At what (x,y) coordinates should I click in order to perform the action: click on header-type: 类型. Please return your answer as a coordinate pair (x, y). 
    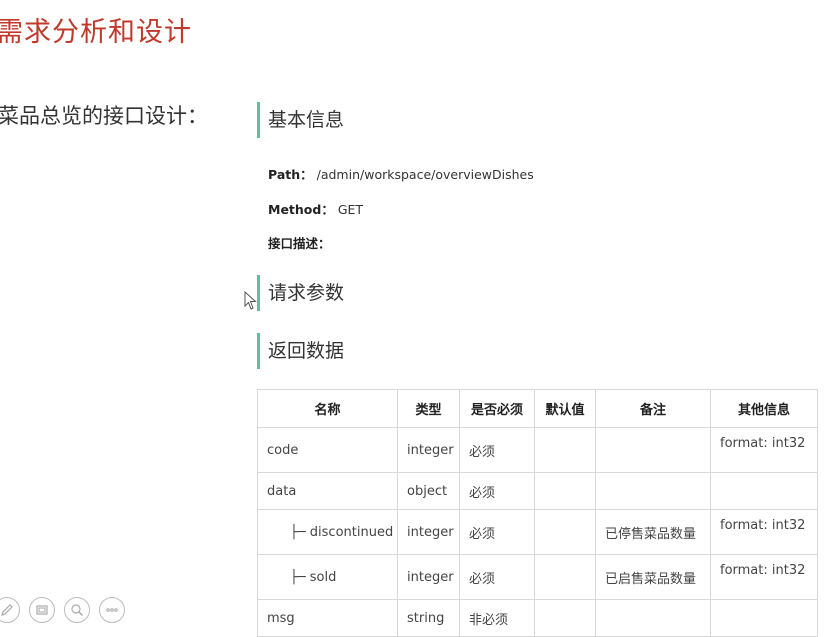
    Looking at the image, I should click on (428, 408).